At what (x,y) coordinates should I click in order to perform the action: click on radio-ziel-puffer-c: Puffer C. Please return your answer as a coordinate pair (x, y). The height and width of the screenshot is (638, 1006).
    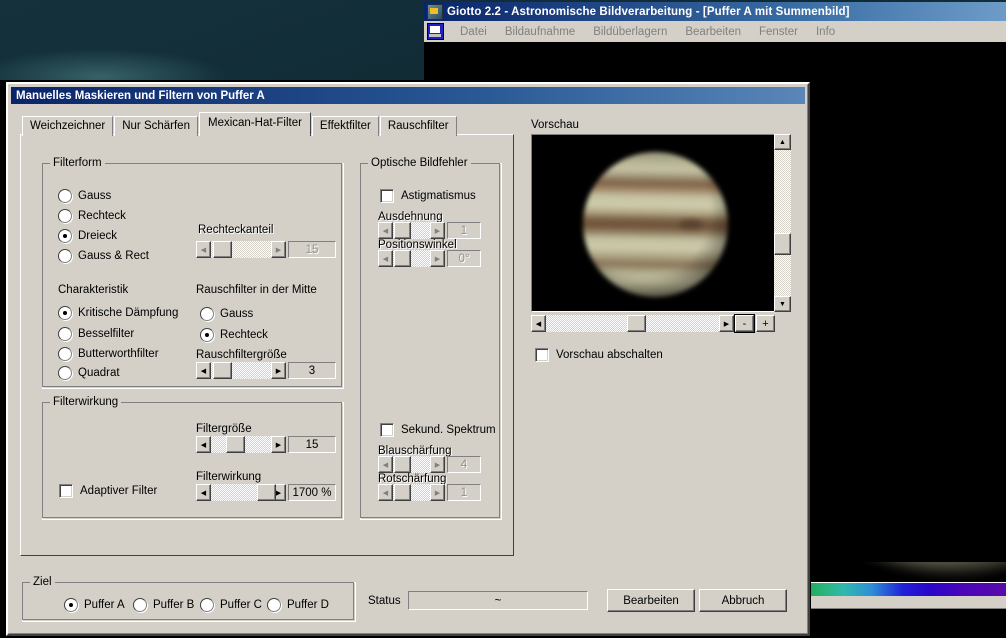
    Looking at the image, I should click on (231, 605).